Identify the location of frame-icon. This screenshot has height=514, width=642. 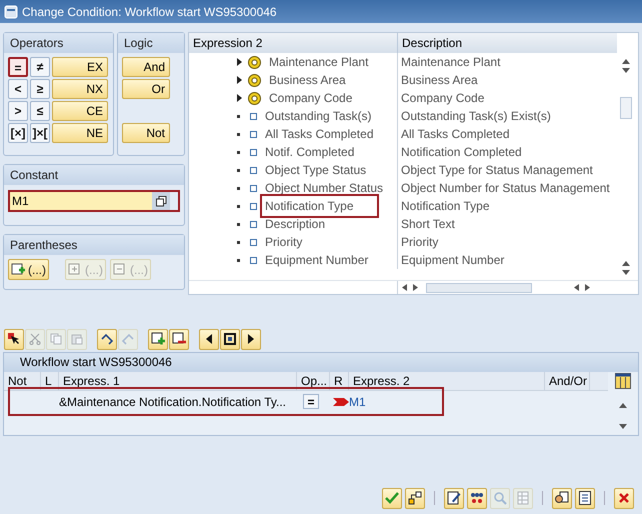
(230, 339).